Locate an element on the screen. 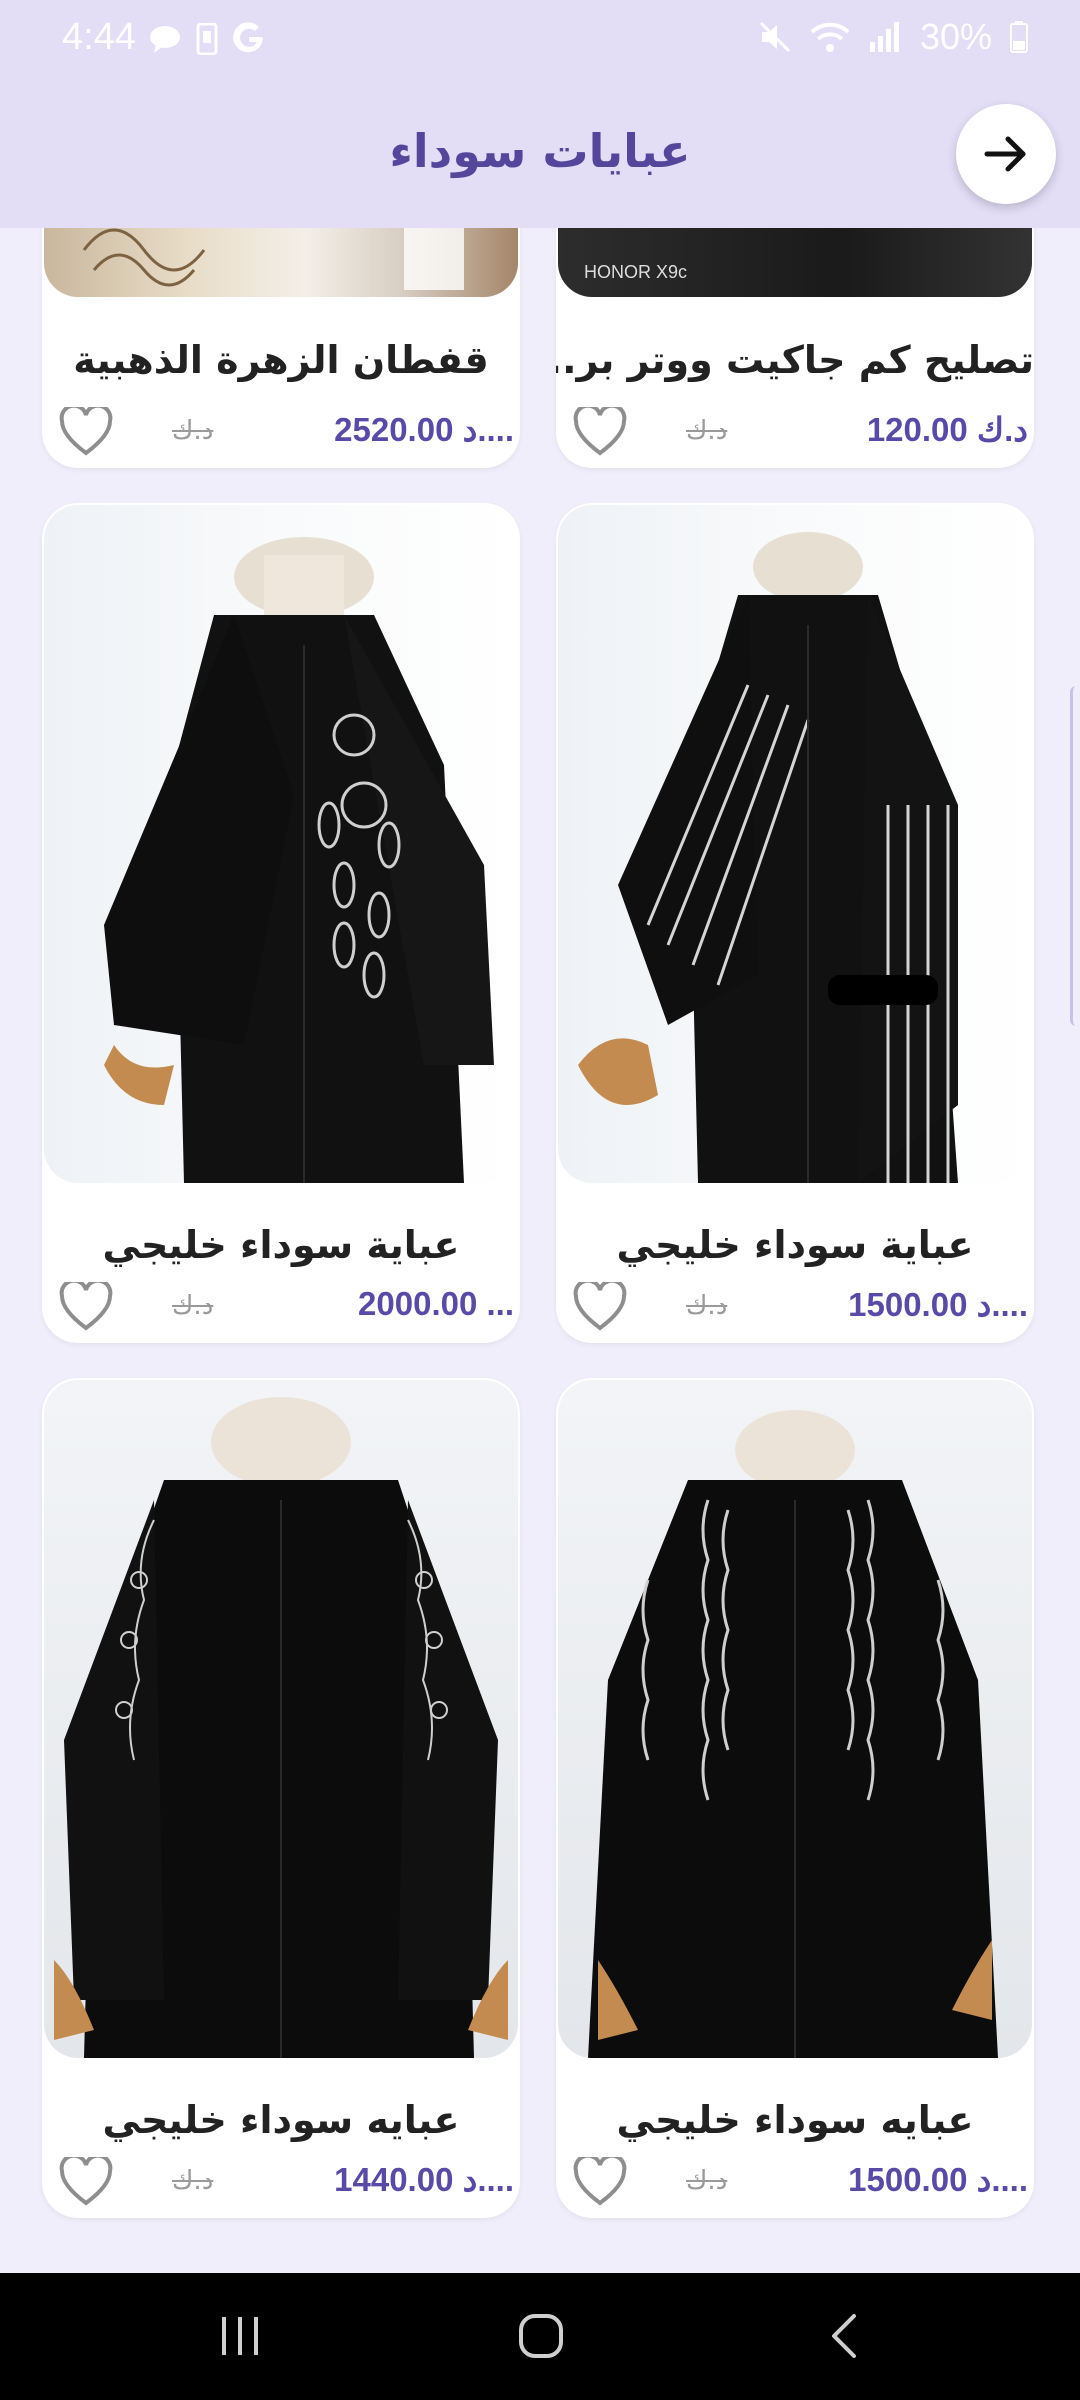 This screenshot has height=2400, width=1080. chat-bubble-icon is located at coordinates (165, 39).